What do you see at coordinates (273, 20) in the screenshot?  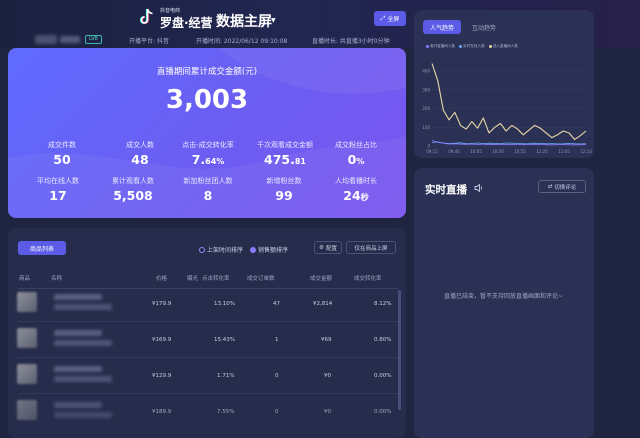 I see `chevron-down-icon: ▼` at bounding box center [273, 20].